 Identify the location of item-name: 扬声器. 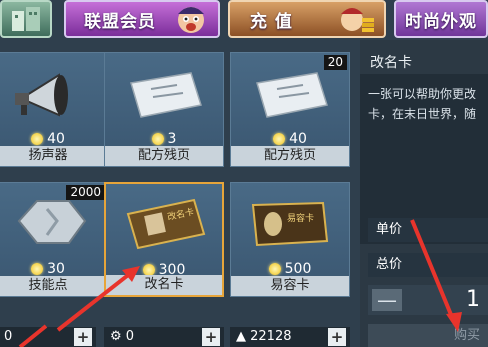
(53, 156).